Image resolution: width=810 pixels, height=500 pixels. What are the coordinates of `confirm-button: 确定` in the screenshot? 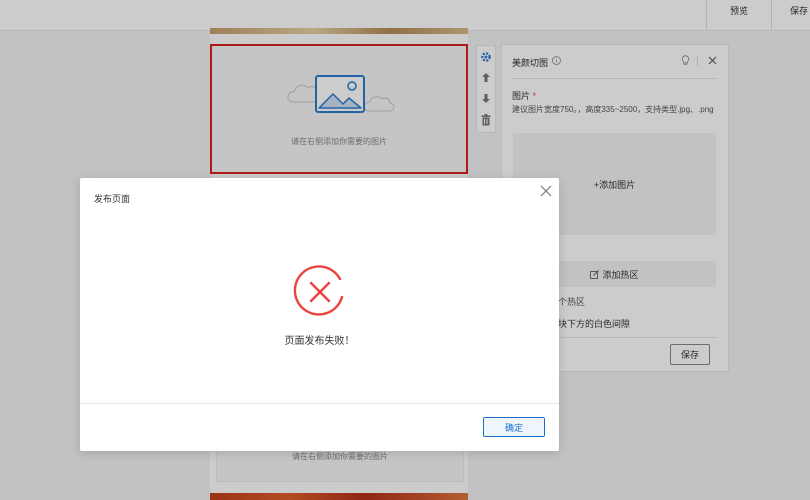 It's located at (514, 427).